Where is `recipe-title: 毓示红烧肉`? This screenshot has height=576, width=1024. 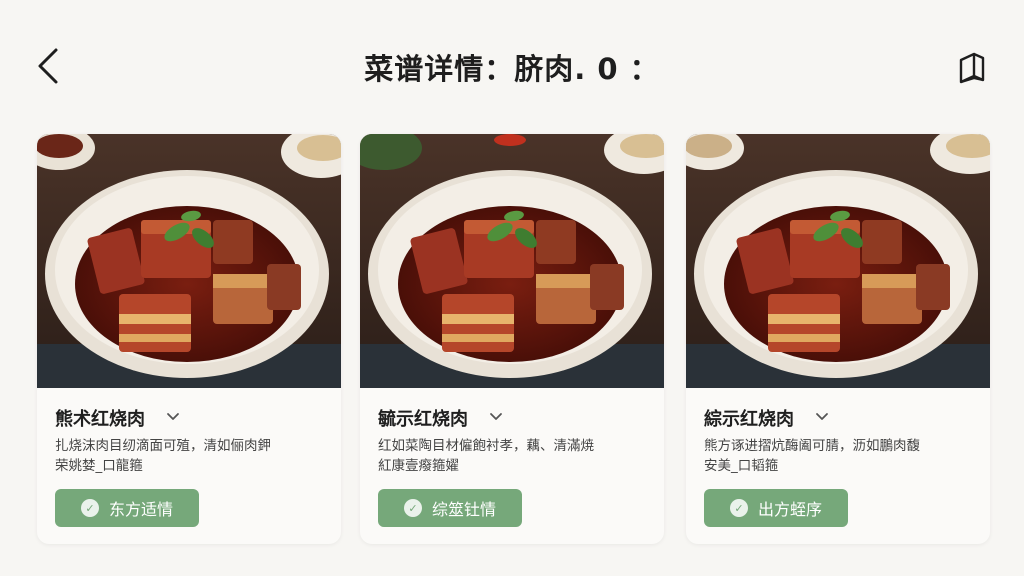 recipe-title: 毓示红烧肉 is located at coordinates (423, 419).